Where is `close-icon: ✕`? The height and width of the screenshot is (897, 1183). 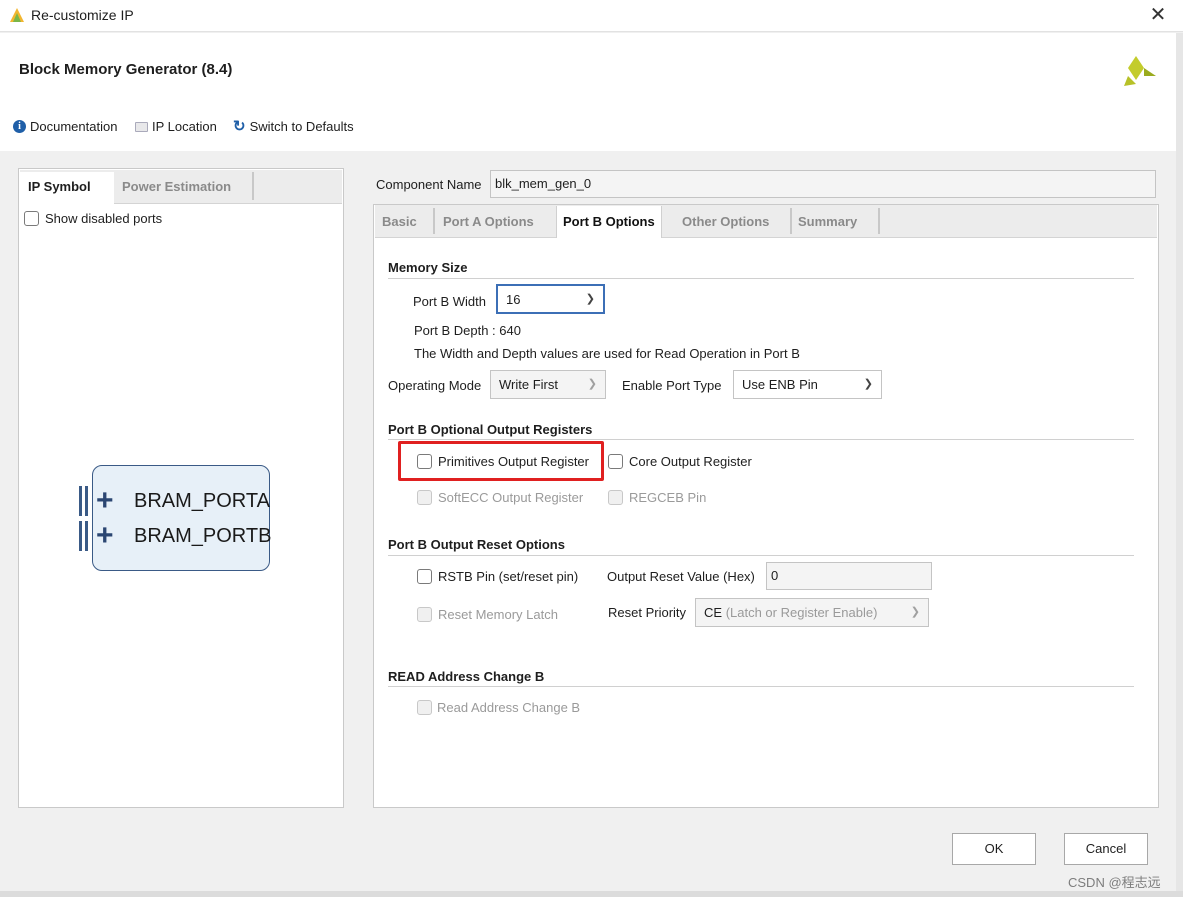 close-icon: ✕ is located at coordinates (1158, 15).